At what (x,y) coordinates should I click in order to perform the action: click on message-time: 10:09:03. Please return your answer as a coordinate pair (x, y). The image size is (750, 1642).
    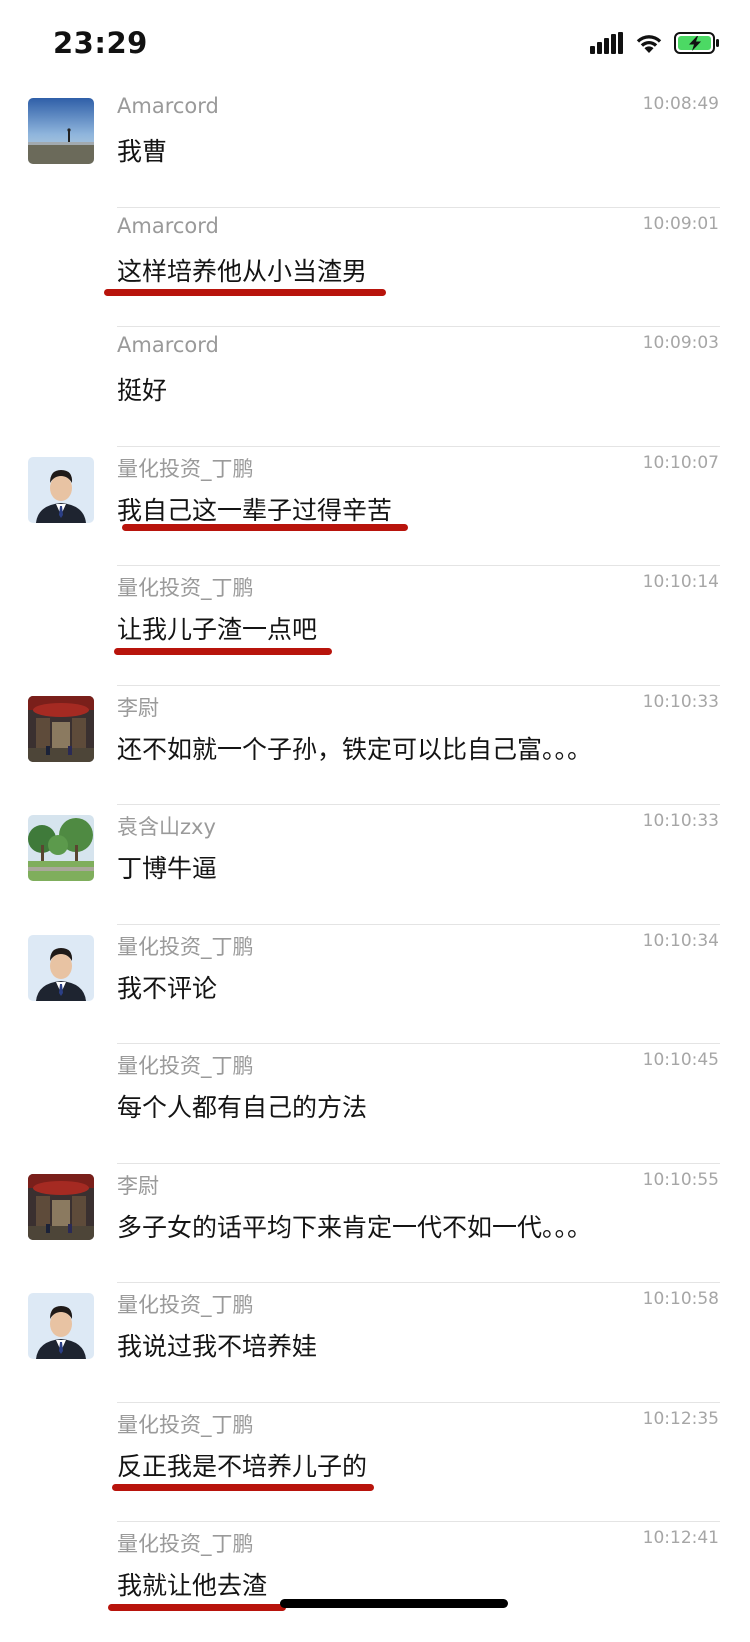
    Looking at the image, I should click on (680, 343).